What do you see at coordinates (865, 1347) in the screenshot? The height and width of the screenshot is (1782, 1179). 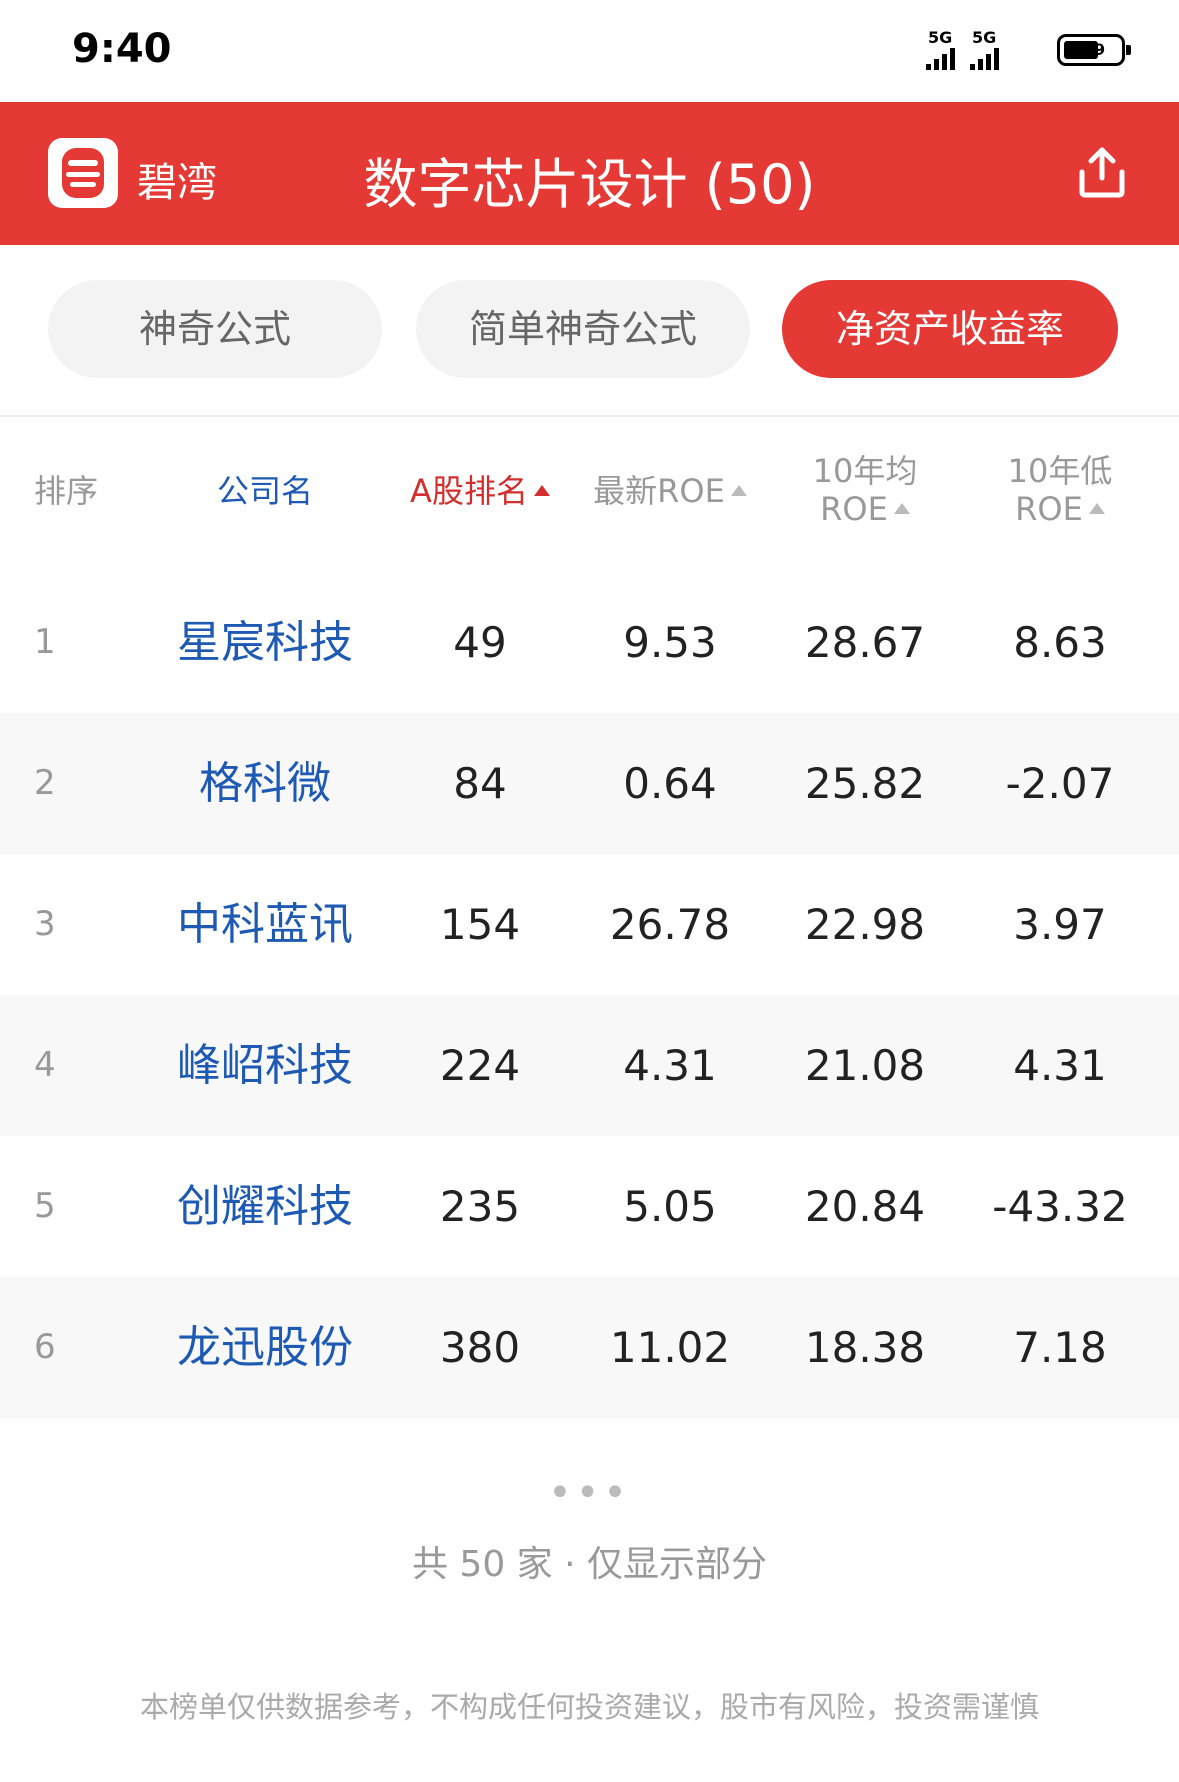 I see `avg10-roe-value: 18.38` at bounding box center [865, 1347].